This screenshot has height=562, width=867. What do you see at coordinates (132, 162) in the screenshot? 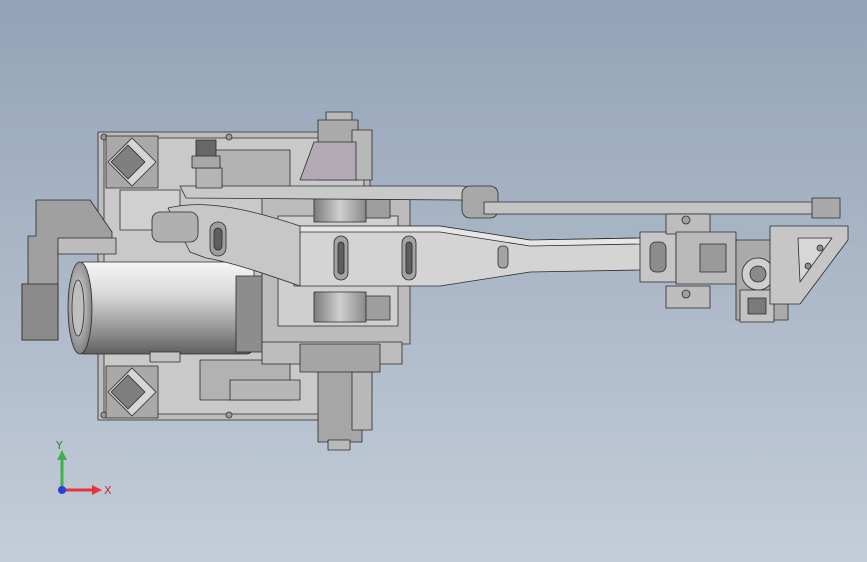
I see `corner-block-top` at bounding box center [132, 162].